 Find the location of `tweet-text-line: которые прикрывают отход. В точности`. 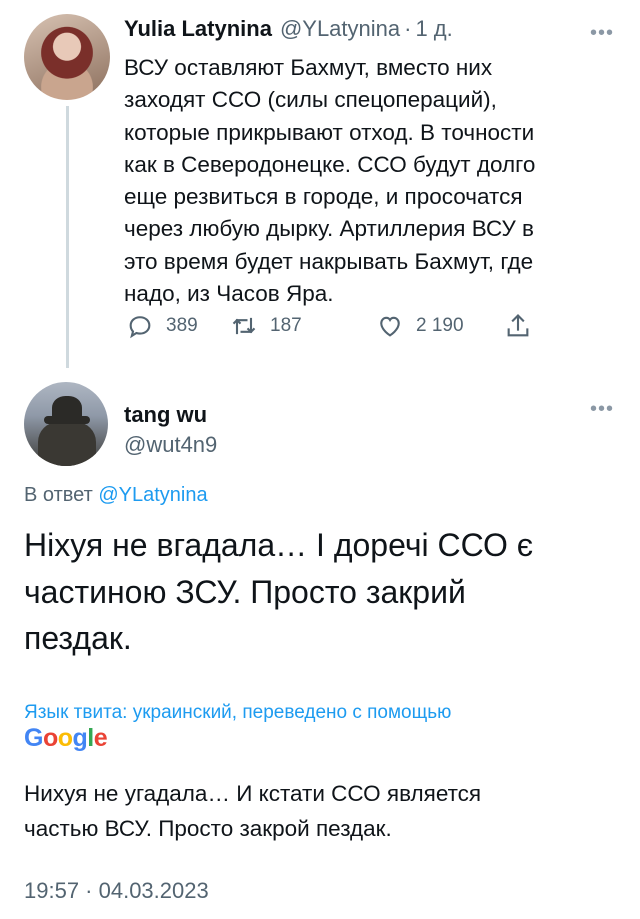

tweet-text-line: которые прикрывают отход. В точности is located at coordinates (329, 132).